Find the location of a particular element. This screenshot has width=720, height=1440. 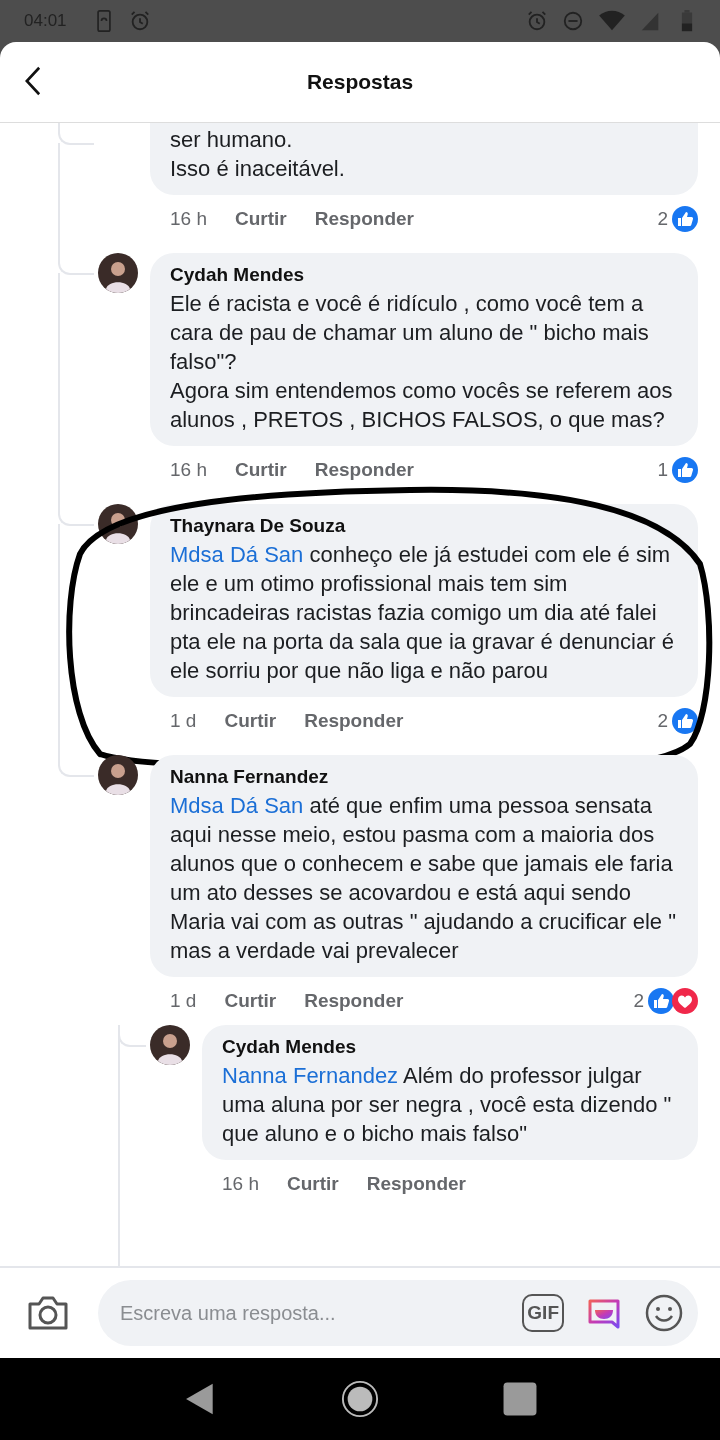

comment-text: Nanna Fernandez Além do professor julgar uma aluna por ser negra , você esta dizendo " que aluno e o bicho mais falso" is located at coordinates (447, 1105).